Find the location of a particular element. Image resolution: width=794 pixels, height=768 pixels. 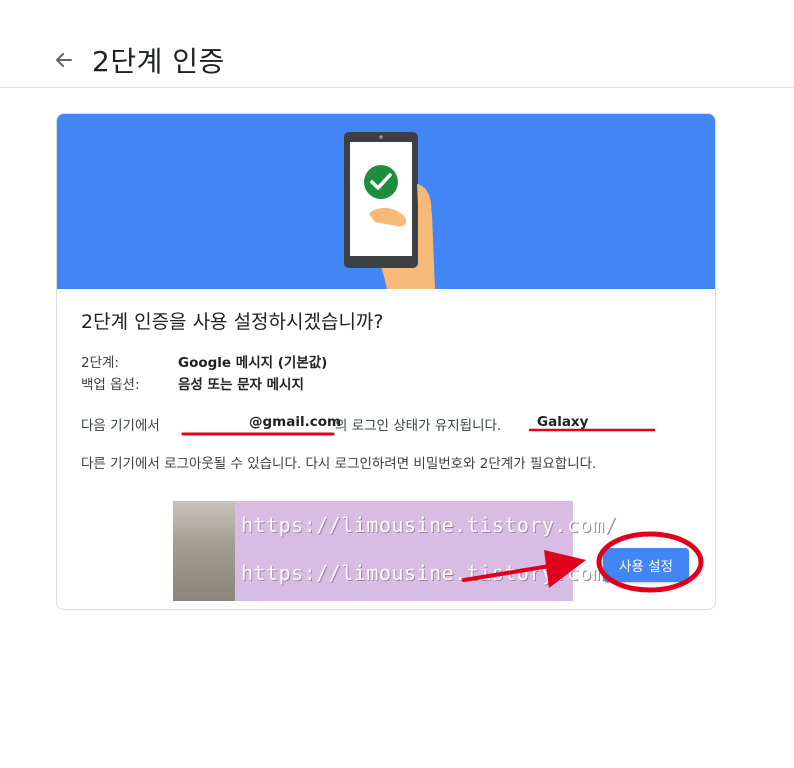

arrow-left-icon is located at coordinates (64, 60).